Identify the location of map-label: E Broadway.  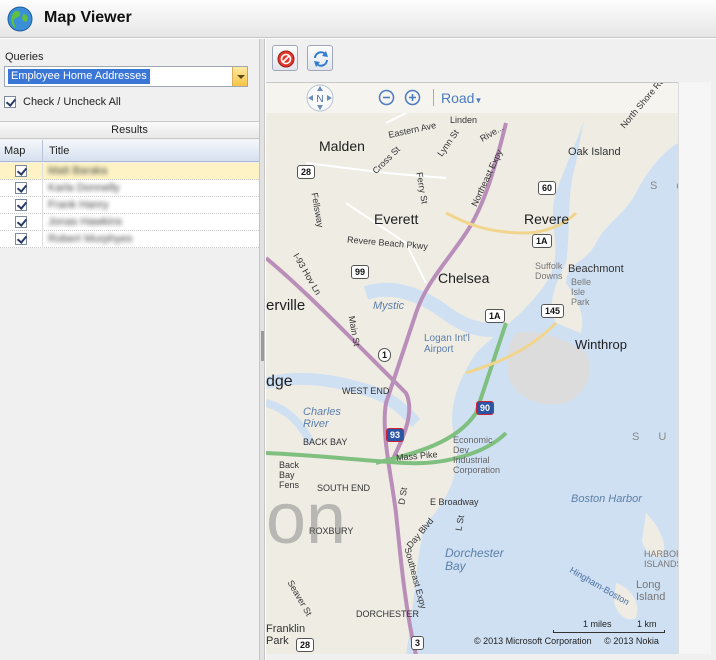
(454, 502).